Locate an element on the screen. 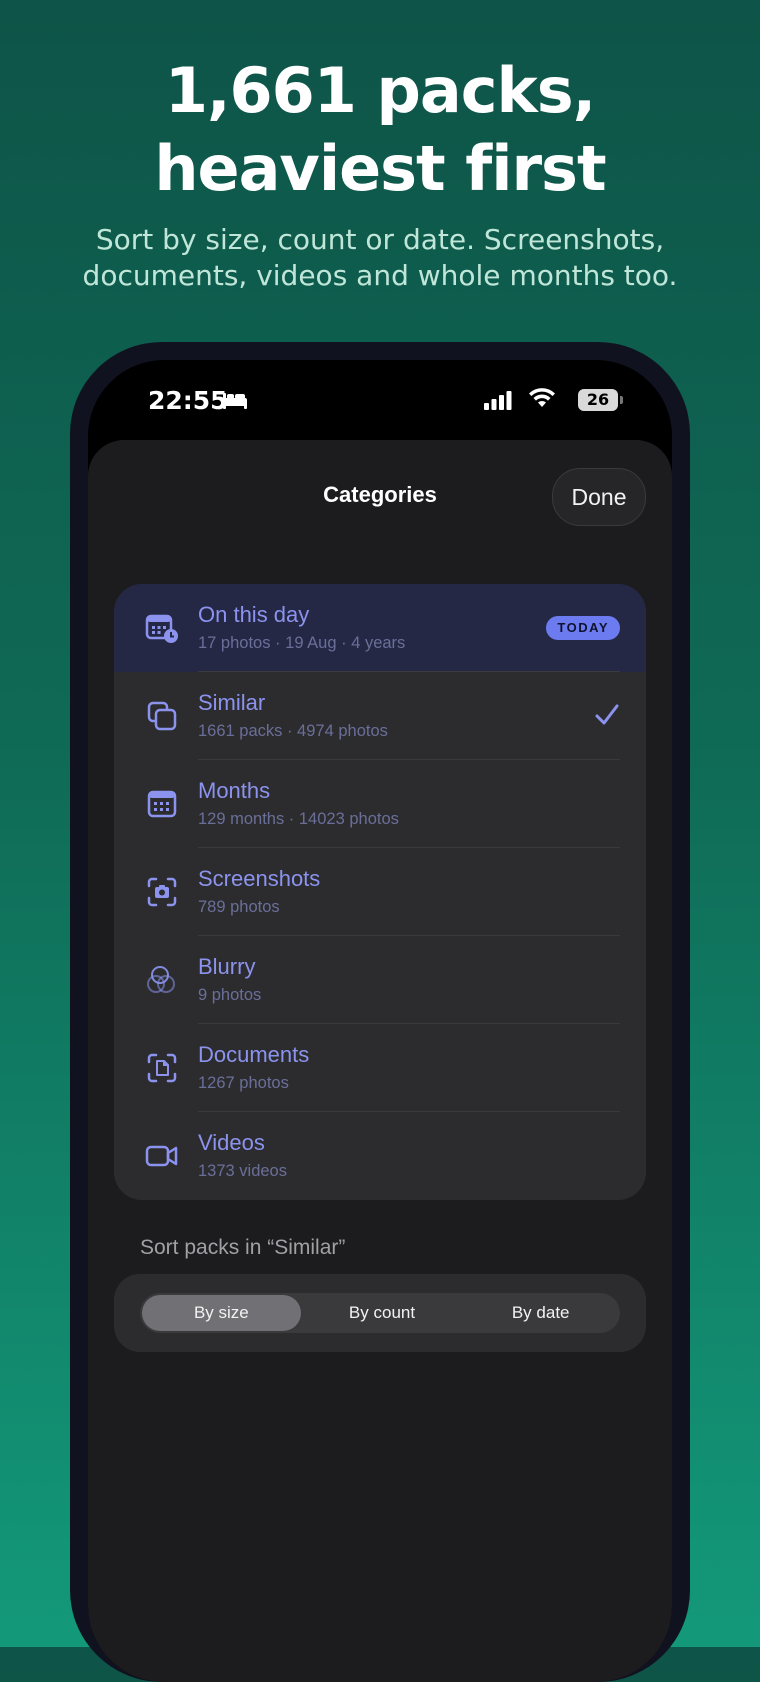 The height and width of the screenshot is (1682, 760). today-badge: TODAY is located at coordinates (583, 628).